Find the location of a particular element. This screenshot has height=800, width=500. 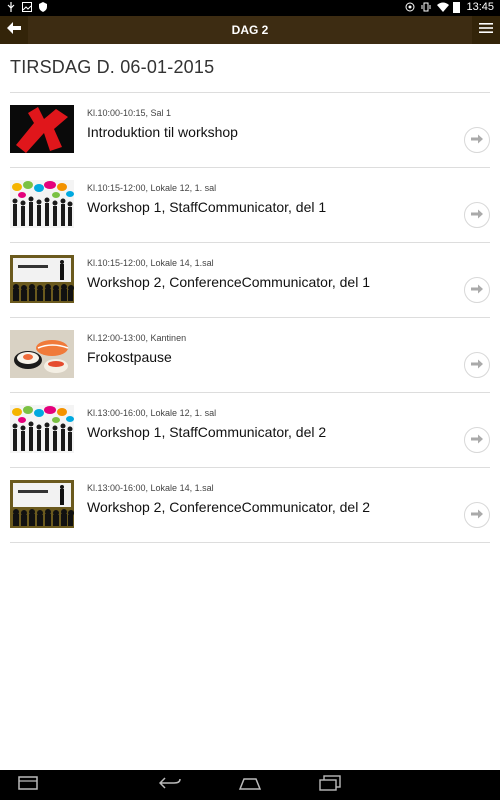

headset-icon is located at coordinates (410, 7).